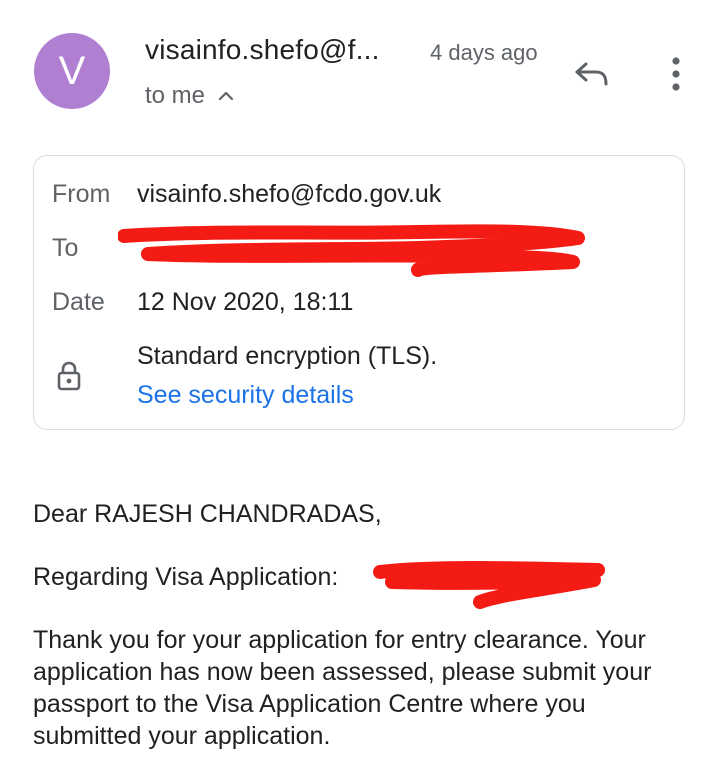  I want to click on date-value: 12 Nov 2020, 18:11, so click(245, 302).